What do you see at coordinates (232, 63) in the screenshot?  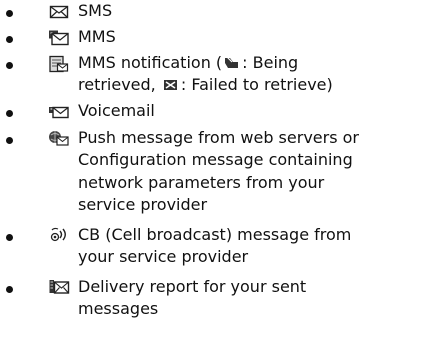 I see `retrieving-icon` at bounding box center [232, 63].